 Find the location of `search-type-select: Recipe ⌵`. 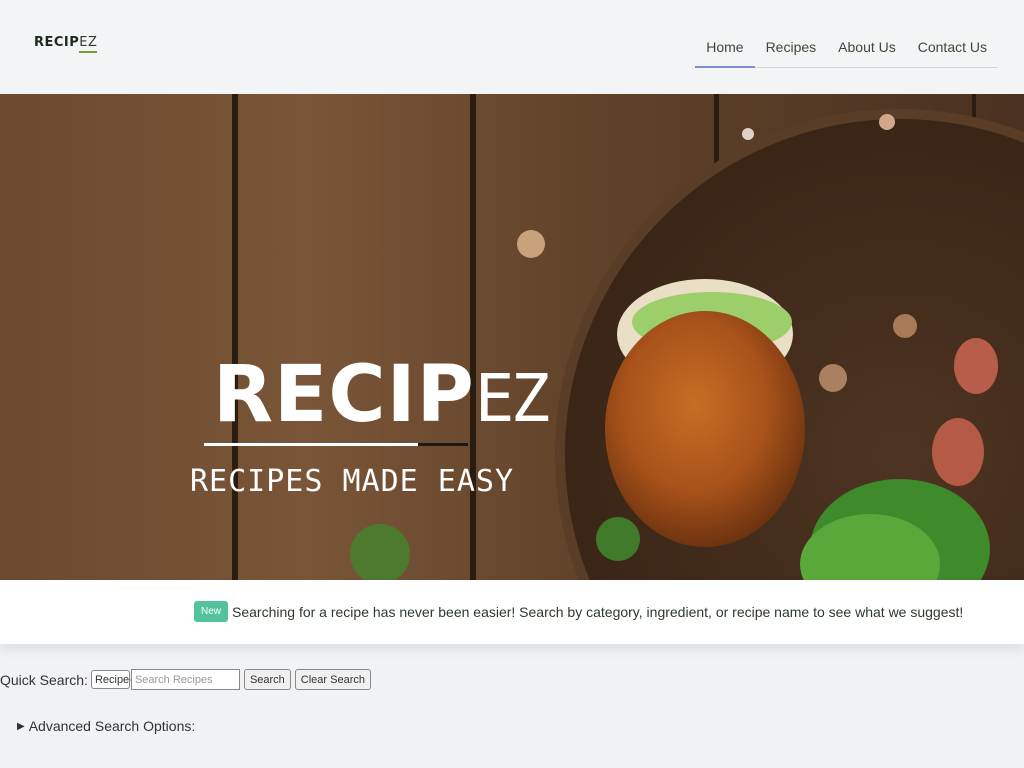

search-type-select: Recipe ⌵ is located at coordinates (112, 679).